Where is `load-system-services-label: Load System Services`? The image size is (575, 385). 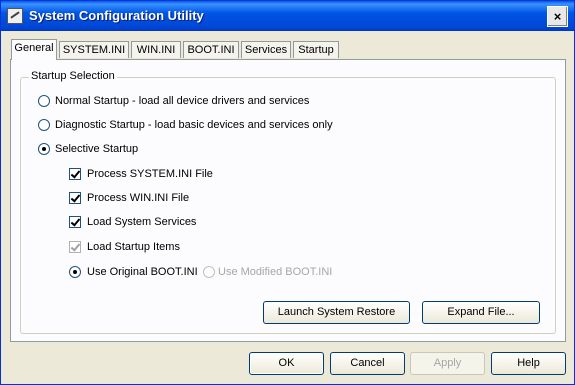
load-system-services-label: Load System Services is located at coordinates (141, 222).